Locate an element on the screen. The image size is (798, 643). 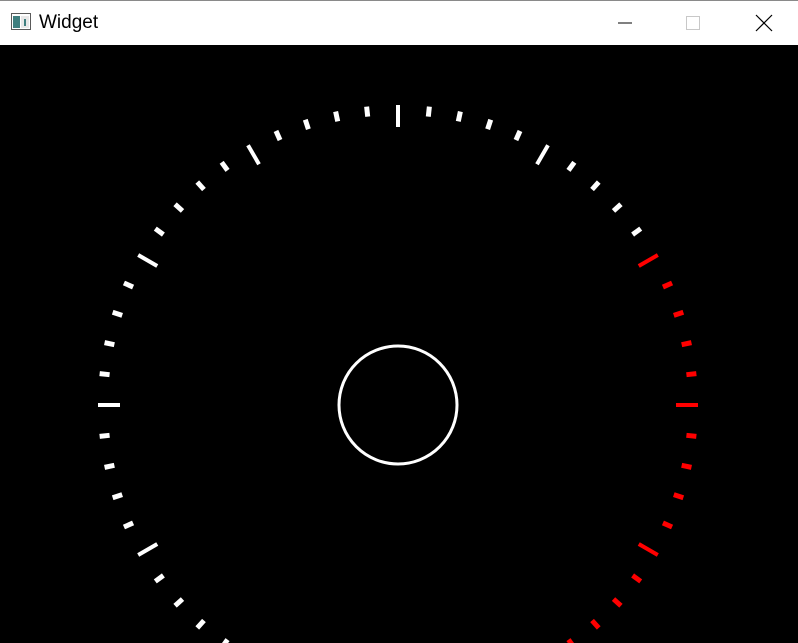
minimize-button is located at coordinates (625, 23).